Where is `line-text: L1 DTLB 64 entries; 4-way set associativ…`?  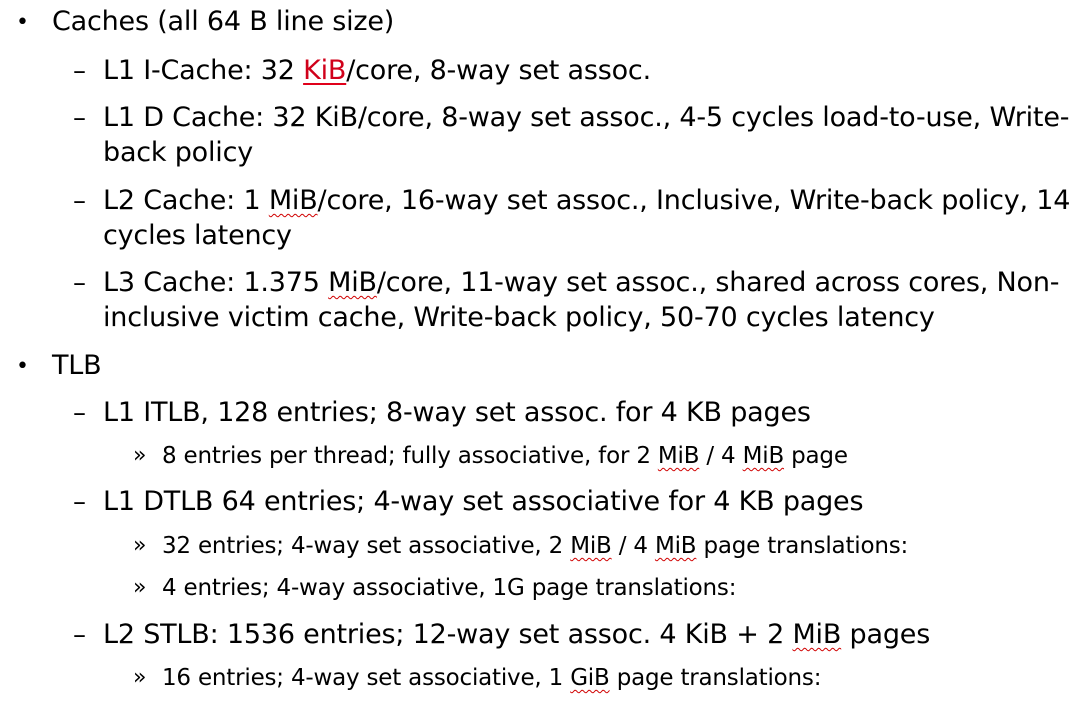
line-text: L1 DTLB 64 entries; 4-way set associativ… is located at coordinates (483, 501).